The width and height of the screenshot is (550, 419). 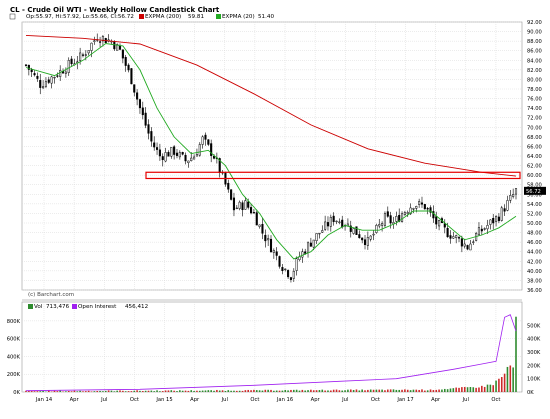 I want to click on price-tick-label: 60.00, so click(x=534, y=176).